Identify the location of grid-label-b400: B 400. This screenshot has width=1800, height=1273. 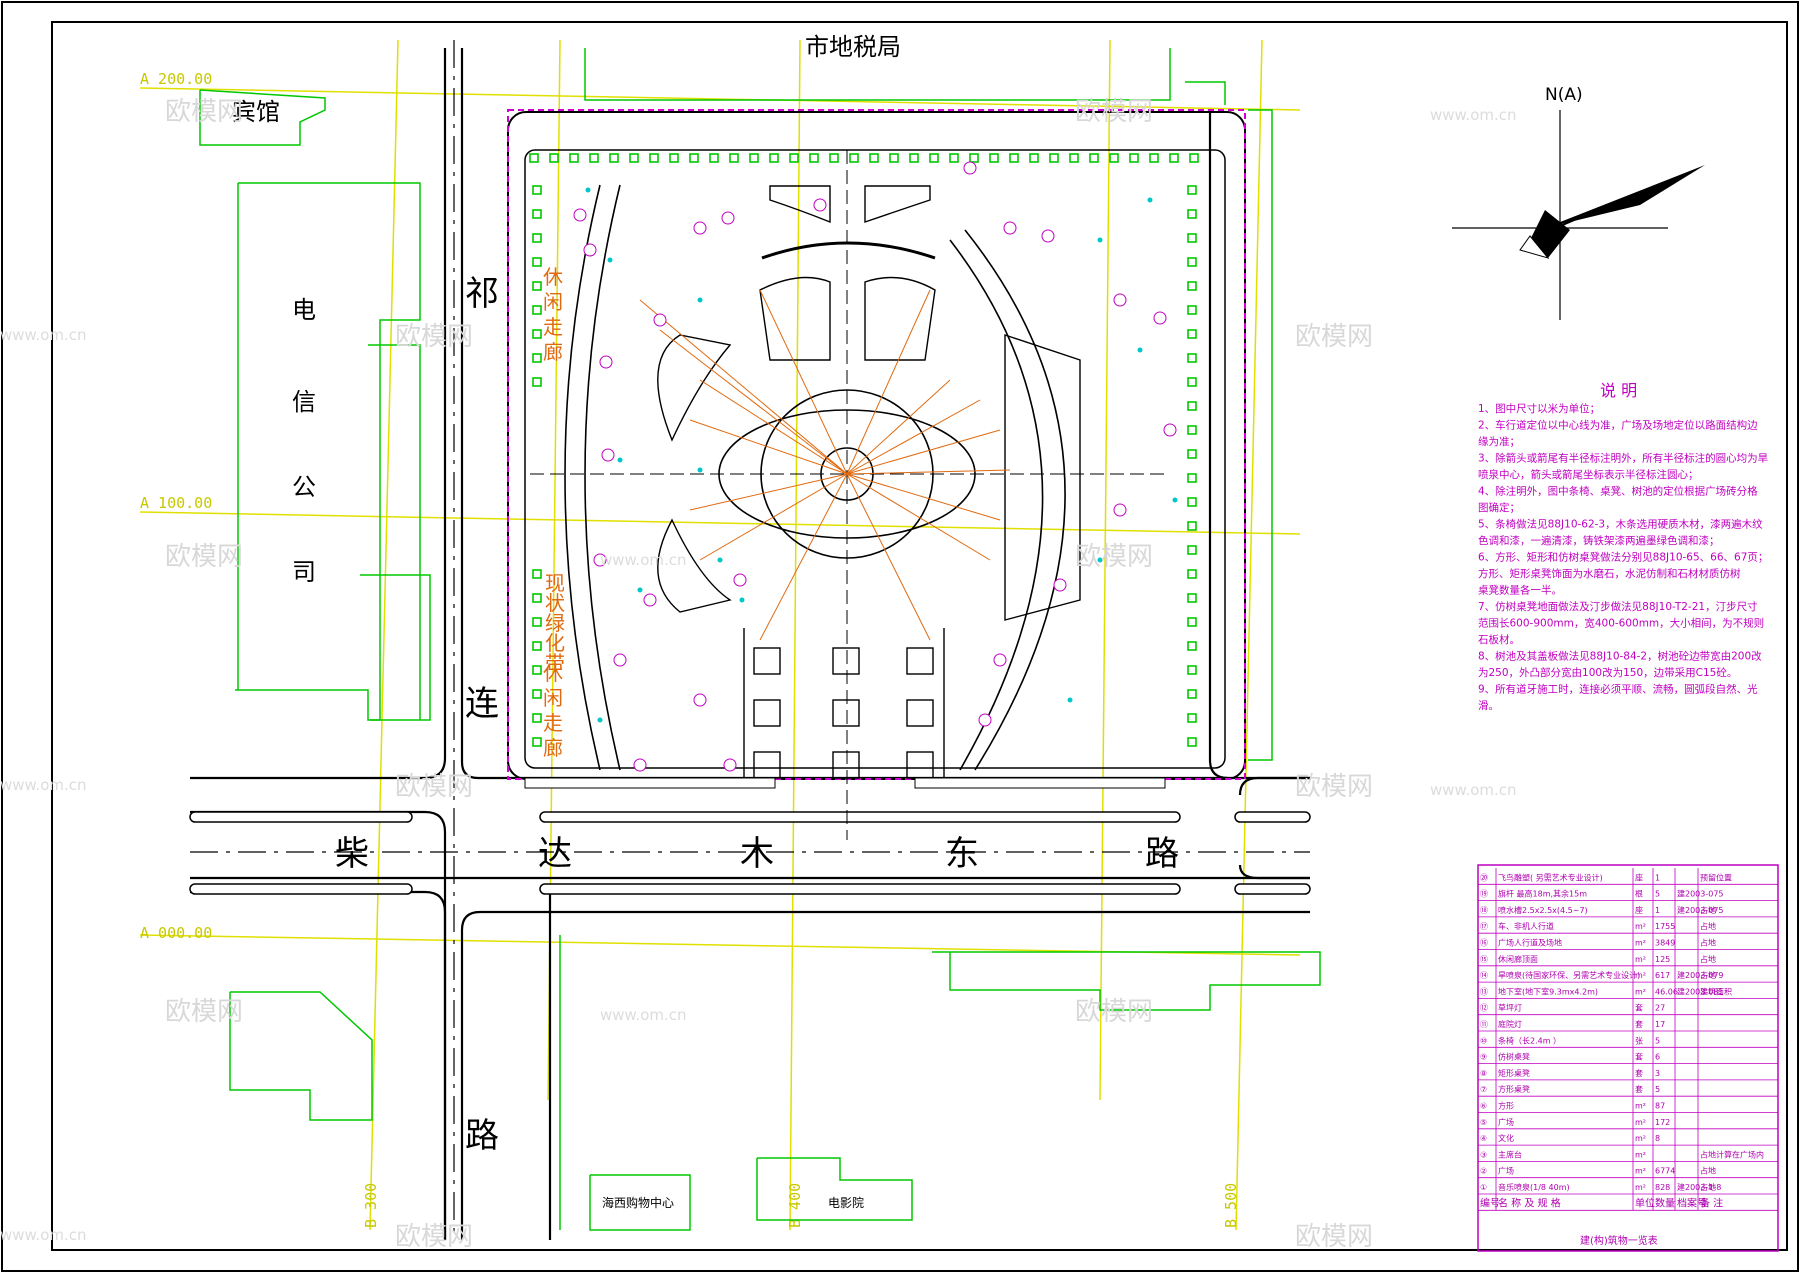
(795, 1205).